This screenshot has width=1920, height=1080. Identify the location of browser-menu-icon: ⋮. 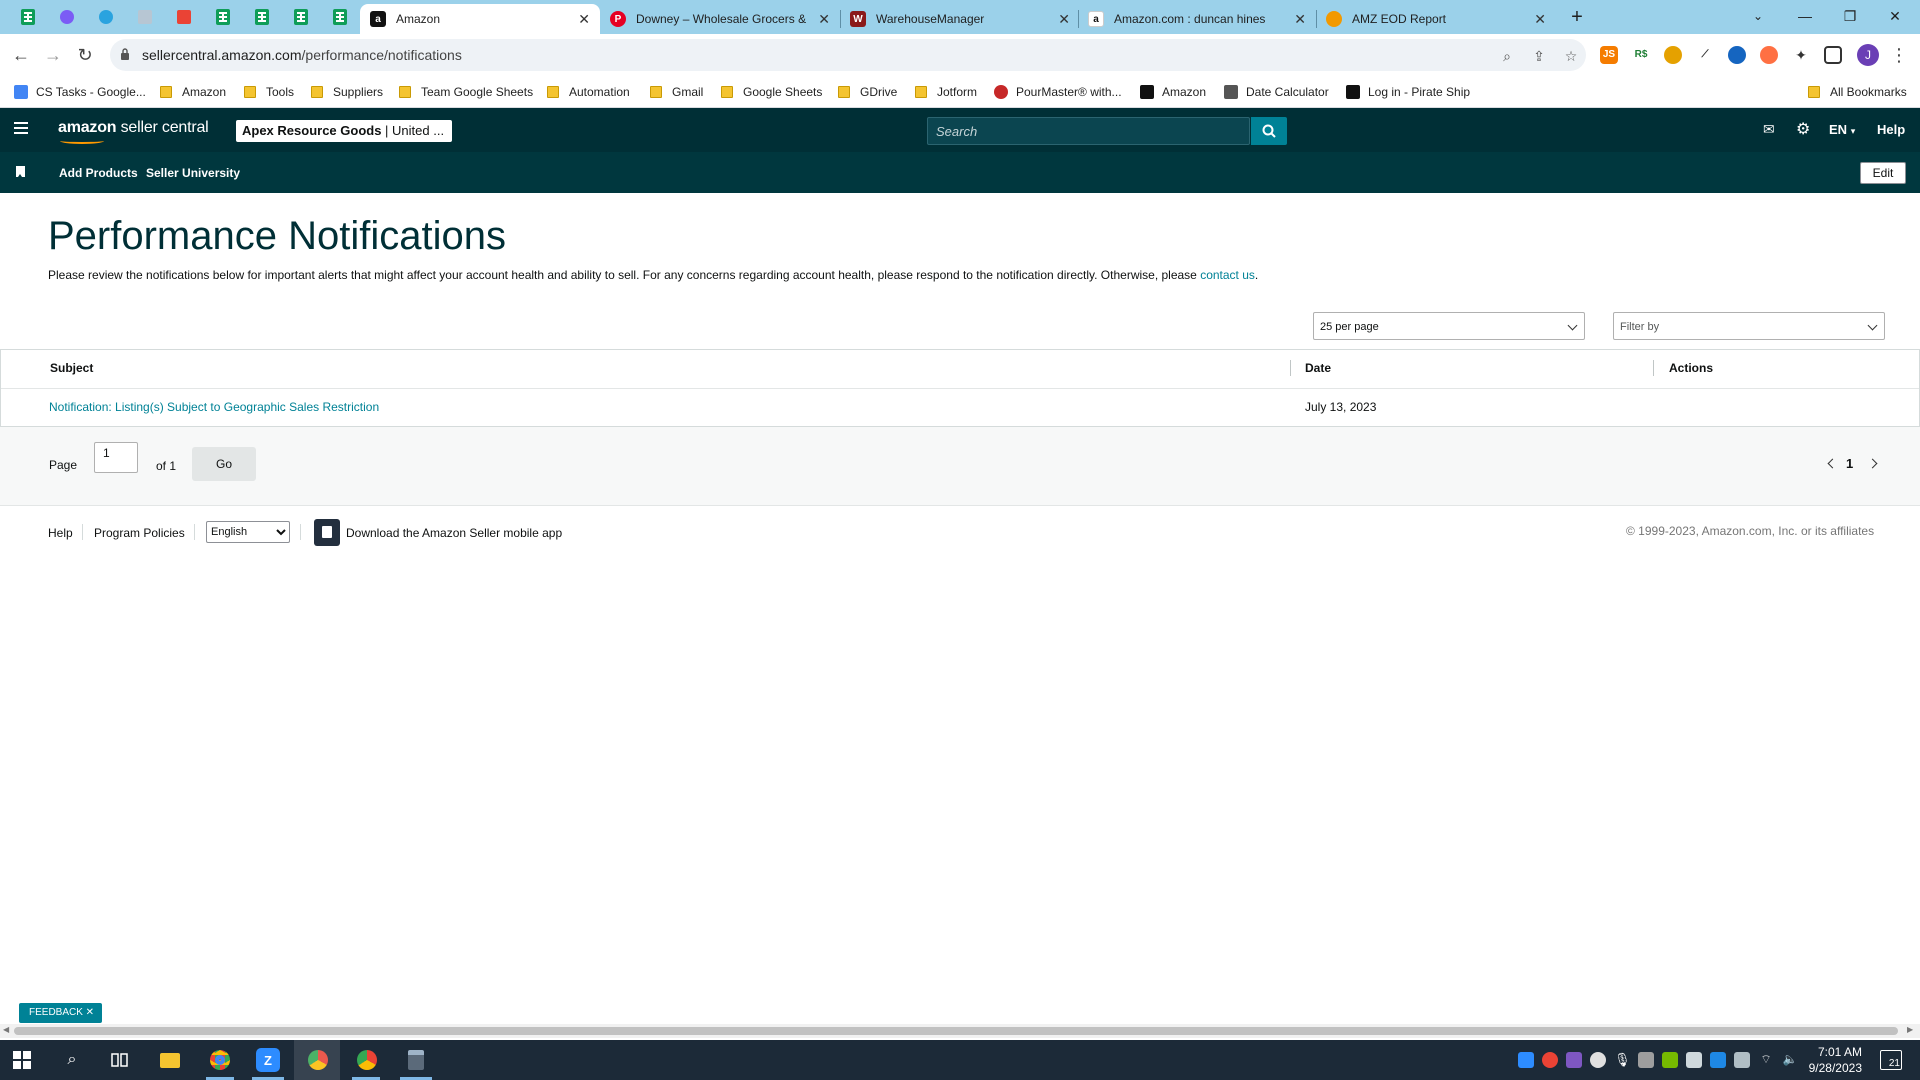
(1899, 55).